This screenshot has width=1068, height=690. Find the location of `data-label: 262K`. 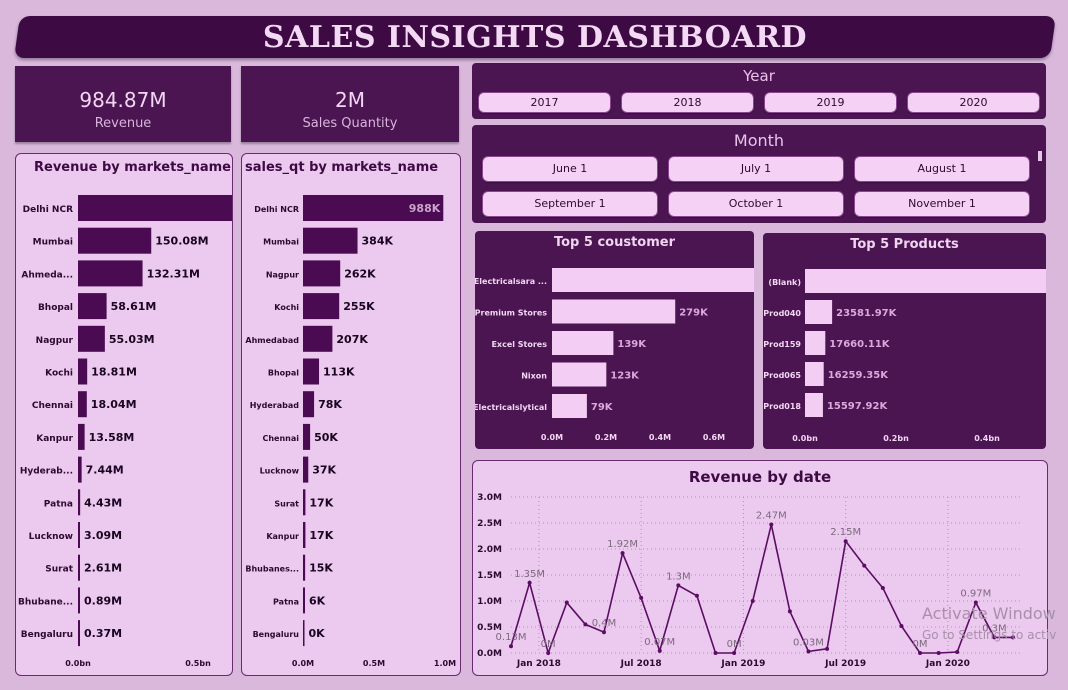

data-label: 262K is located at coordinates (360, 273).